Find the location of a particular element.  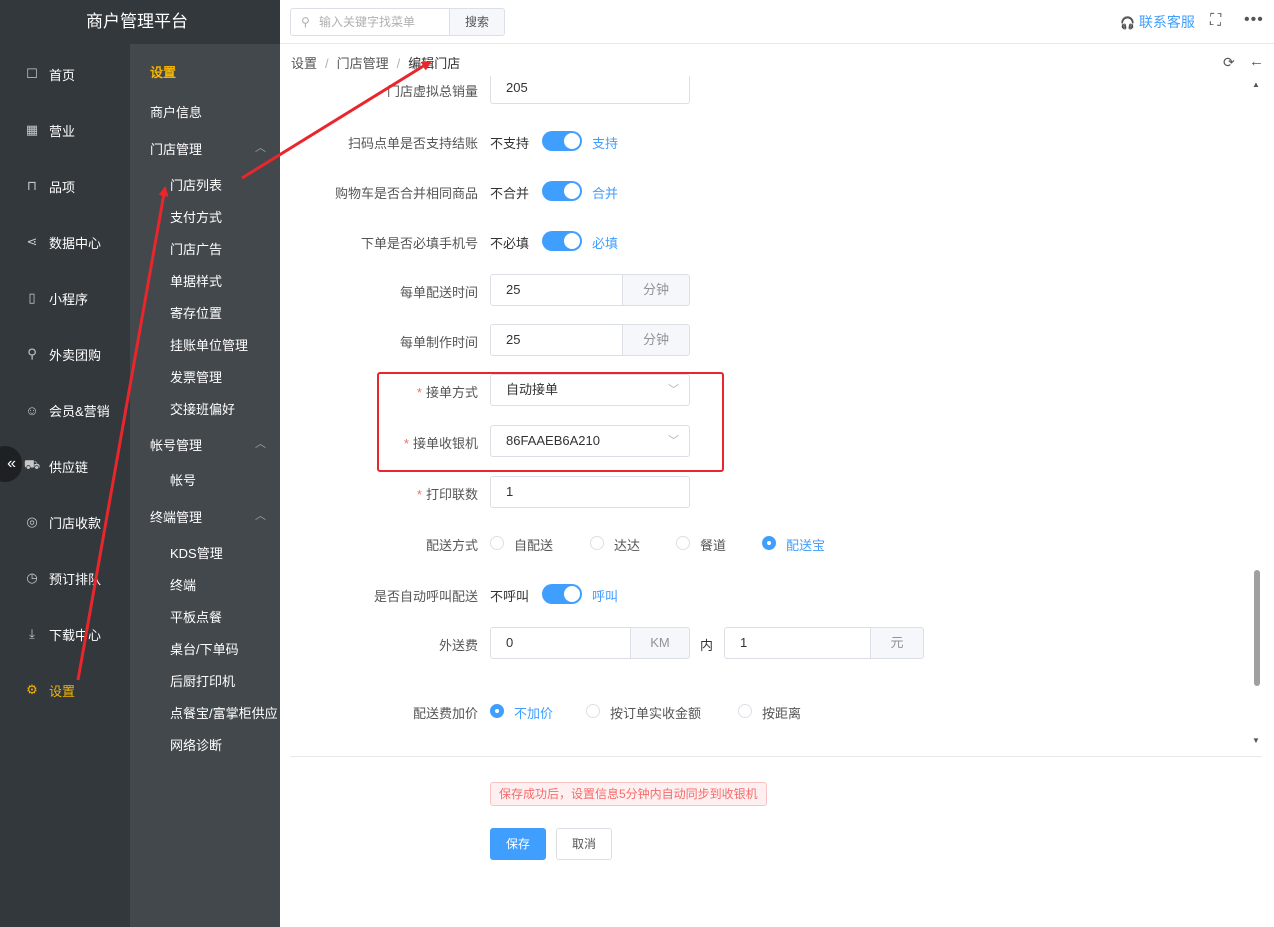

menu-search-input: ⚲ 输入关键字找菜单 is located at coordinates (370, 22).